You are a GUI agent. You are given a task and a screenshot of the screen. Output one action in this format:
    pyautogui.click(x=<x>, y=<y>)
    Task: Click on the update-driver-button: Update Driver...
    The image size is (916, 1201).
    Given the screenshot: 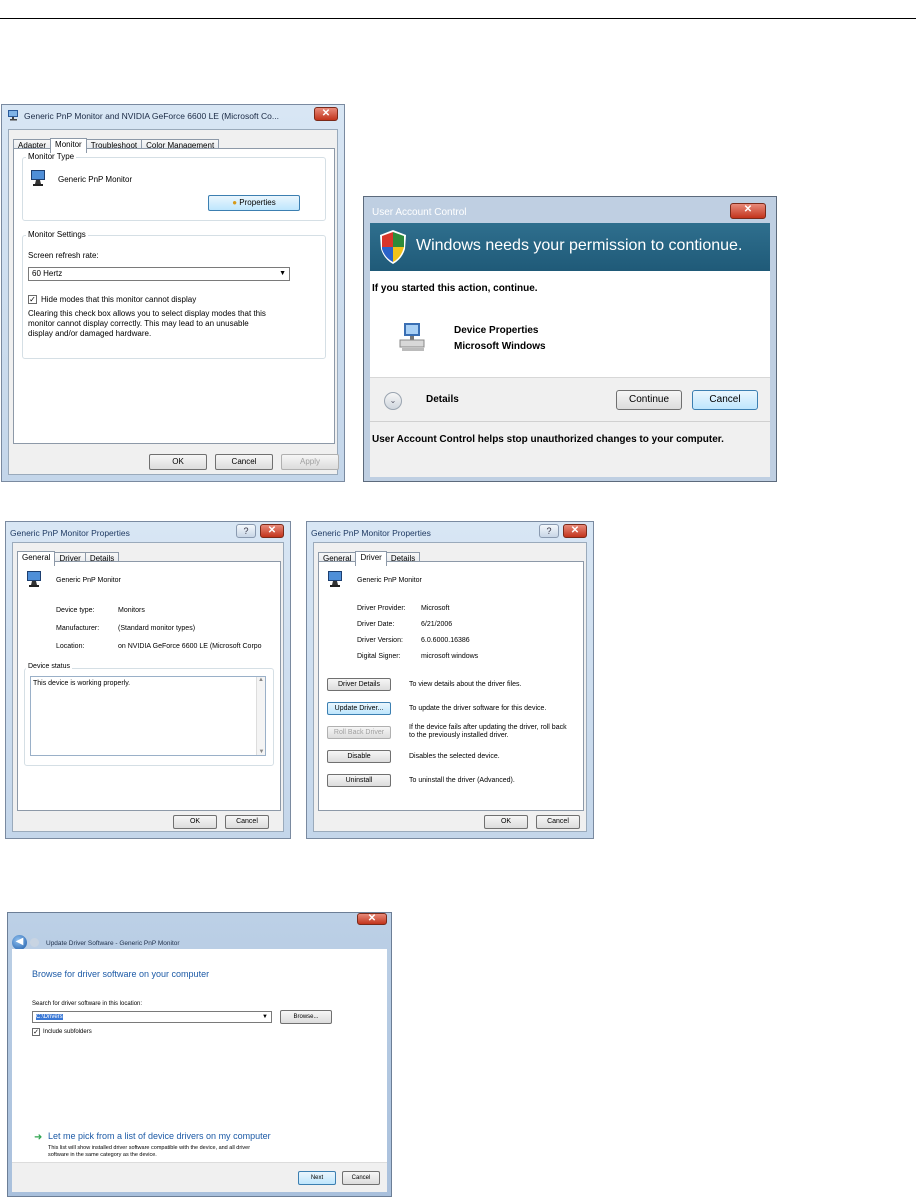 What is the action you would take?
    pyautogui.click(x=359, y=708)
    